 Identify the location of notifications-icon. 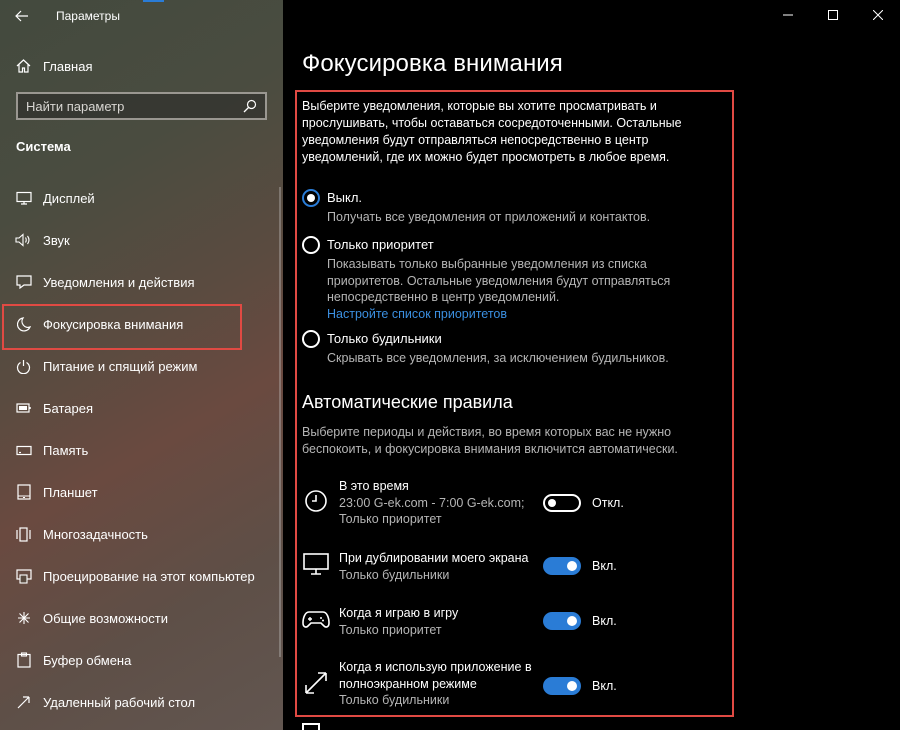
(23, 282).